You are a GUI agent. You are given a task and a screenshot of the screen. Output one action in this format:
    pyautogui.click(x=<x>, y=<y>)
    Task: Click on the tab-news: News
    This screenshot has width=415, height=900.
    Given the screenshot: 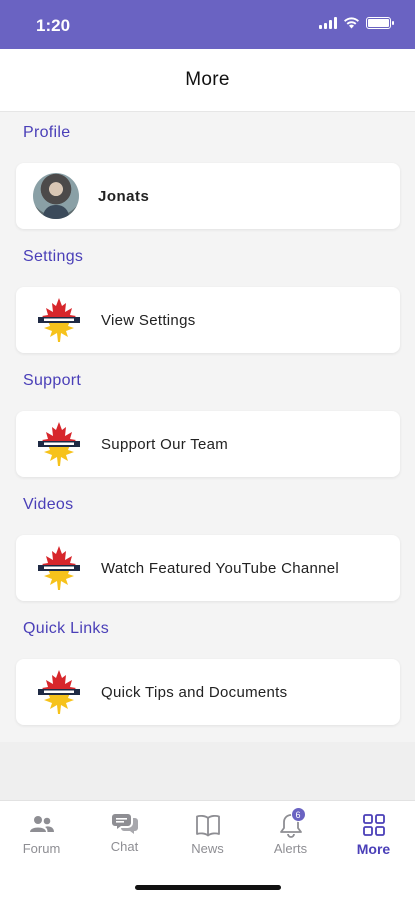 What is the action you would take?
    pyautogui.click(x=207, y=836)
    